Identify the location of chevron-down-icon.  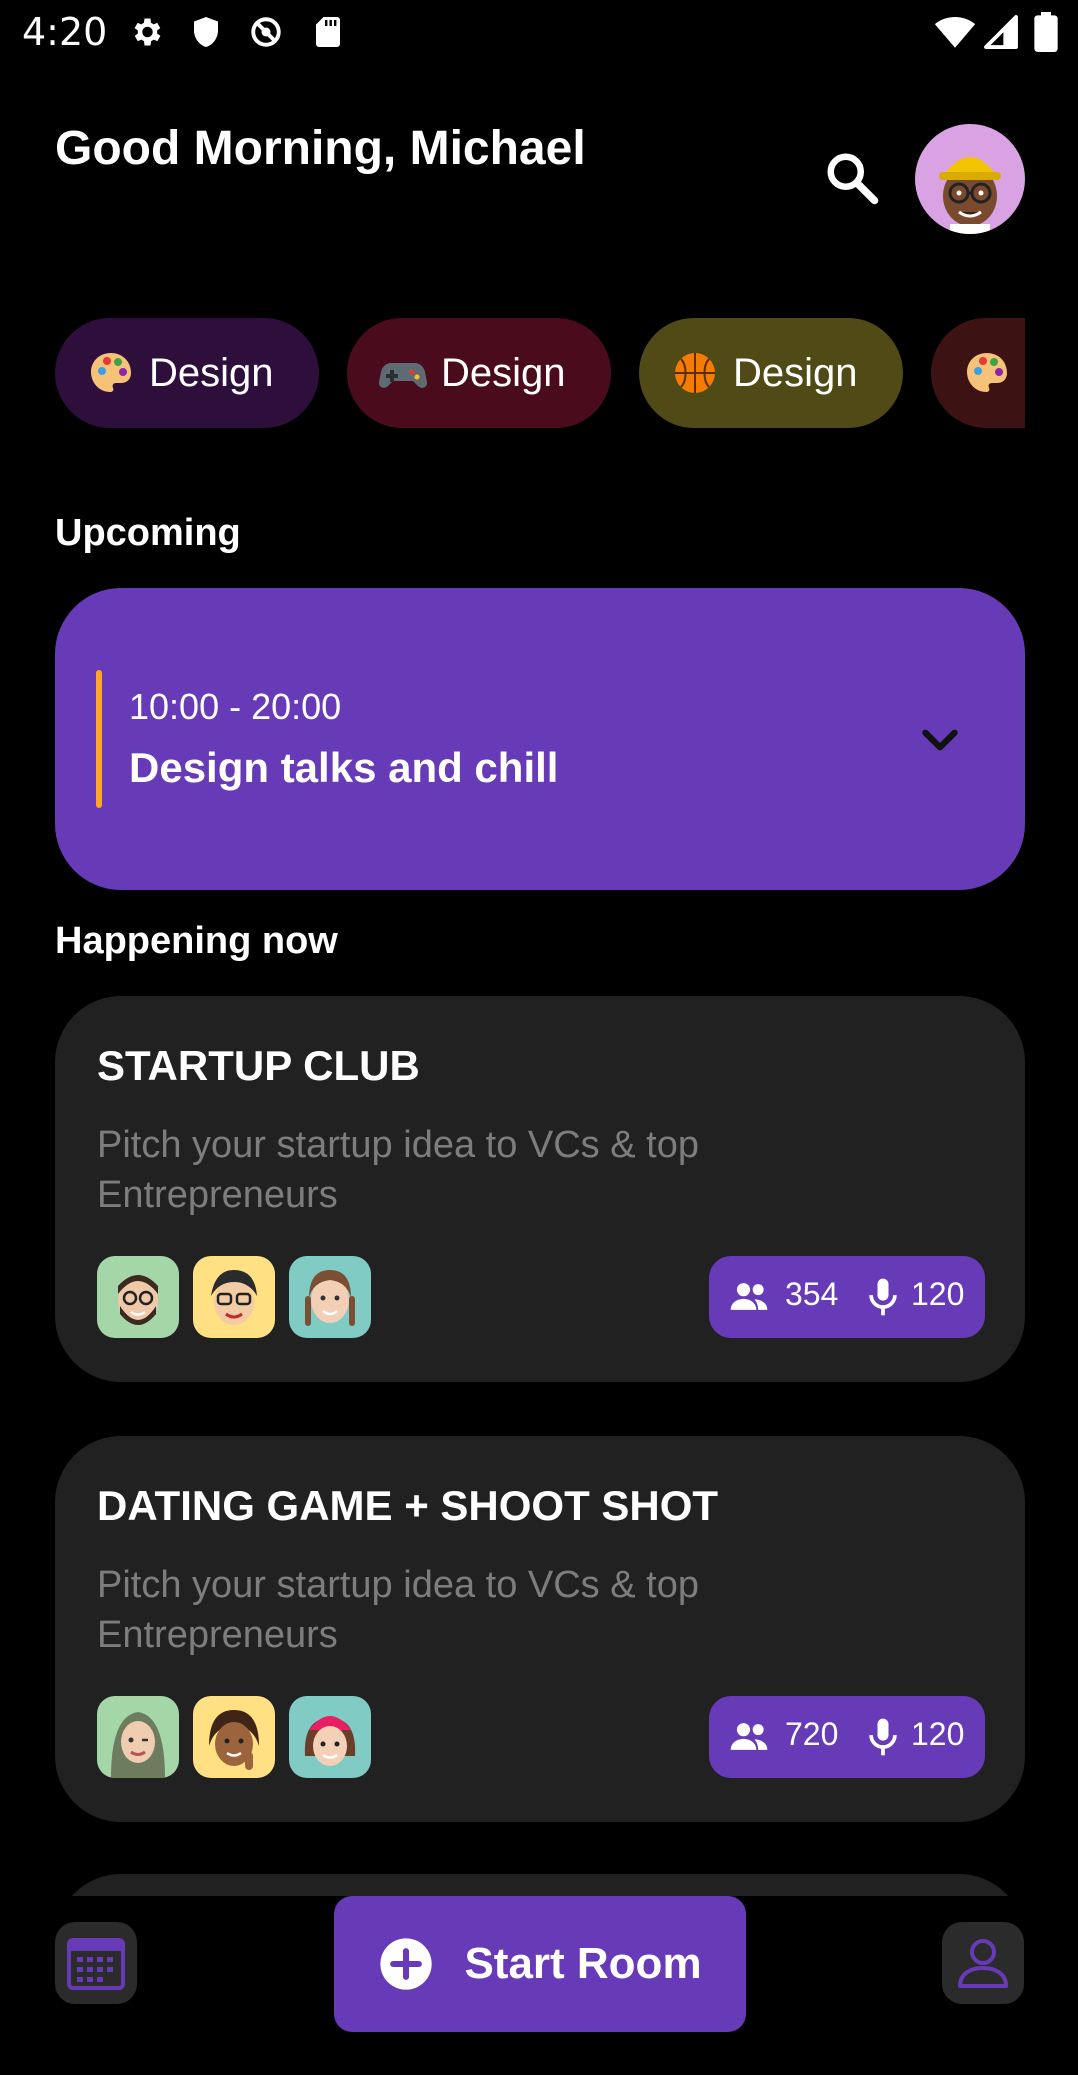
(940, 739).